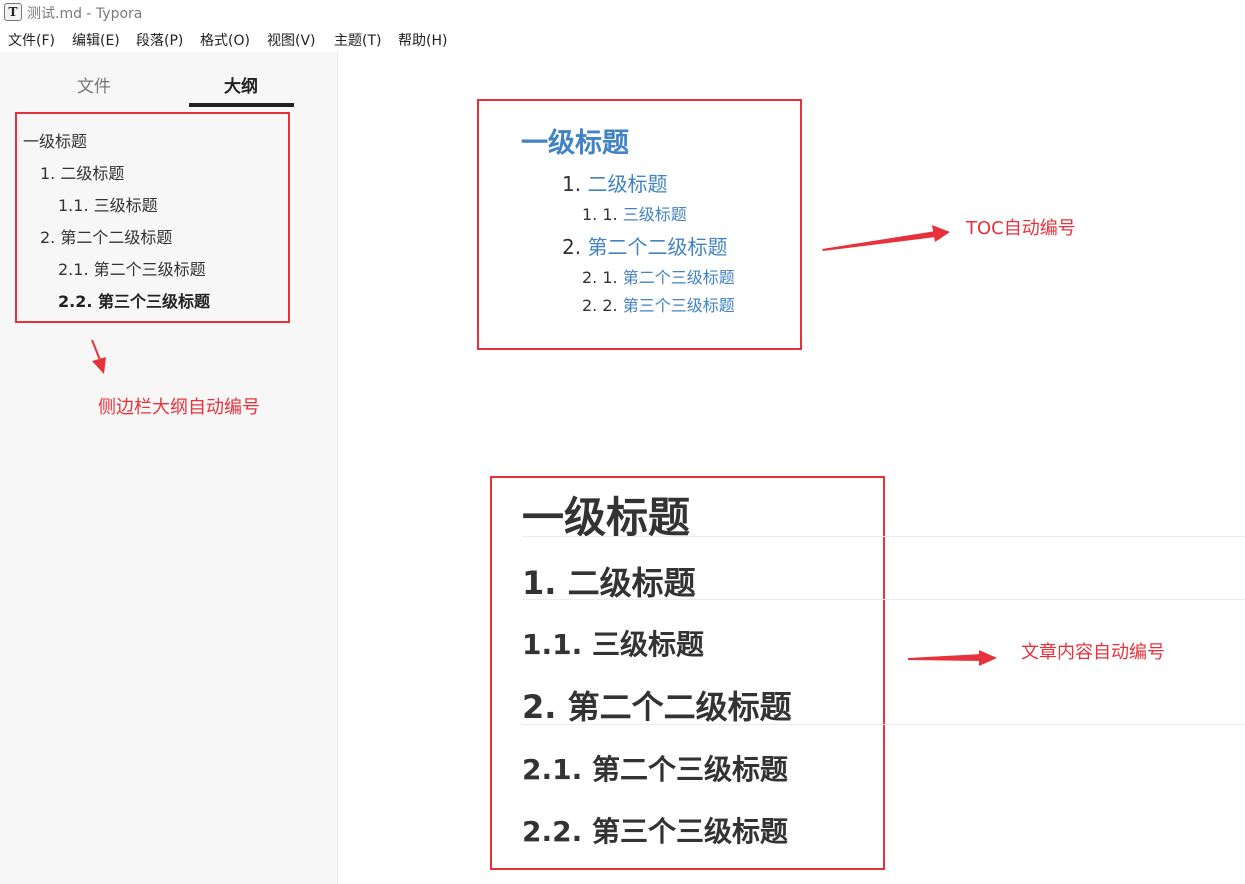 The height and width of the screenshot is (884, 1245). What do you see at coordinates (98, 356) in the screenshot?
I see `sidebar-arrow-icon` at bounding box center [98, 356].